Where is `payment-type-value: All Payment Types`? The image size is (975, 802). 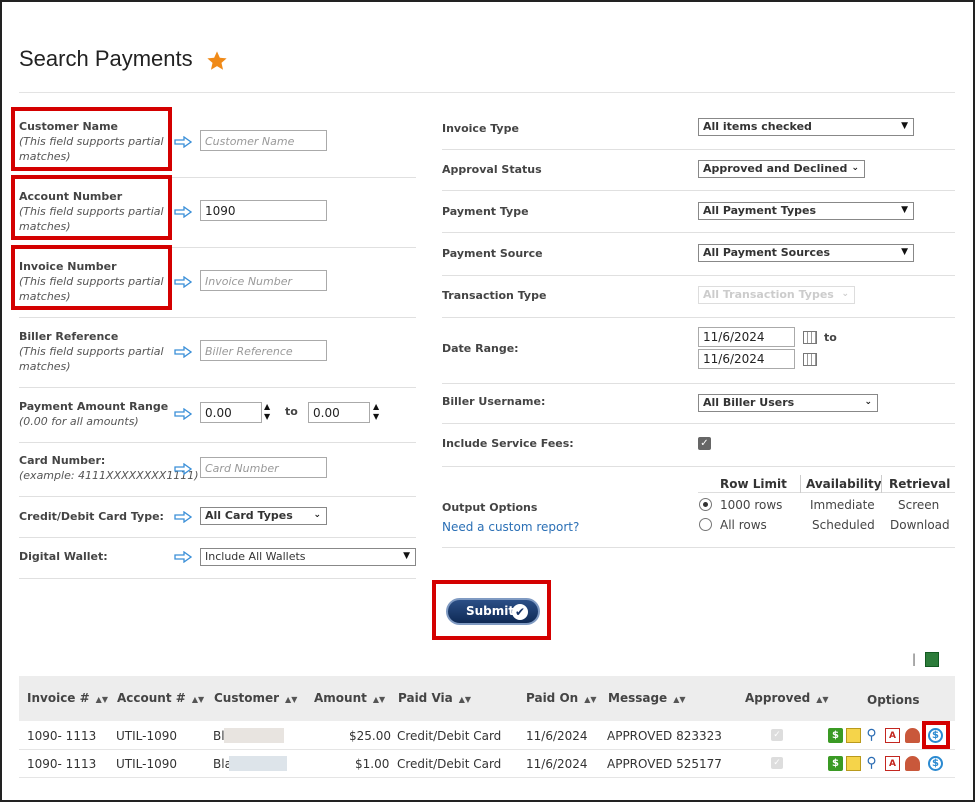
payment-type-value: All Payment Types is located at coordinates (759, 210).